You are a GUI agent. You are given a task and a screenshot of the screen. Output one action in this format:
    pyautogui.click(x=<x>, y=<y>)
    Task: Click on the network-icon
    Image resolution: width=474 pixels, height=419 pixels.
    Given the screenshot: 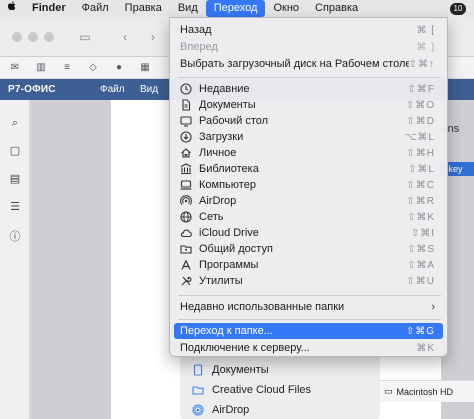 What is the action you would take?
    pyautogui.click(x=186, y=217)
    